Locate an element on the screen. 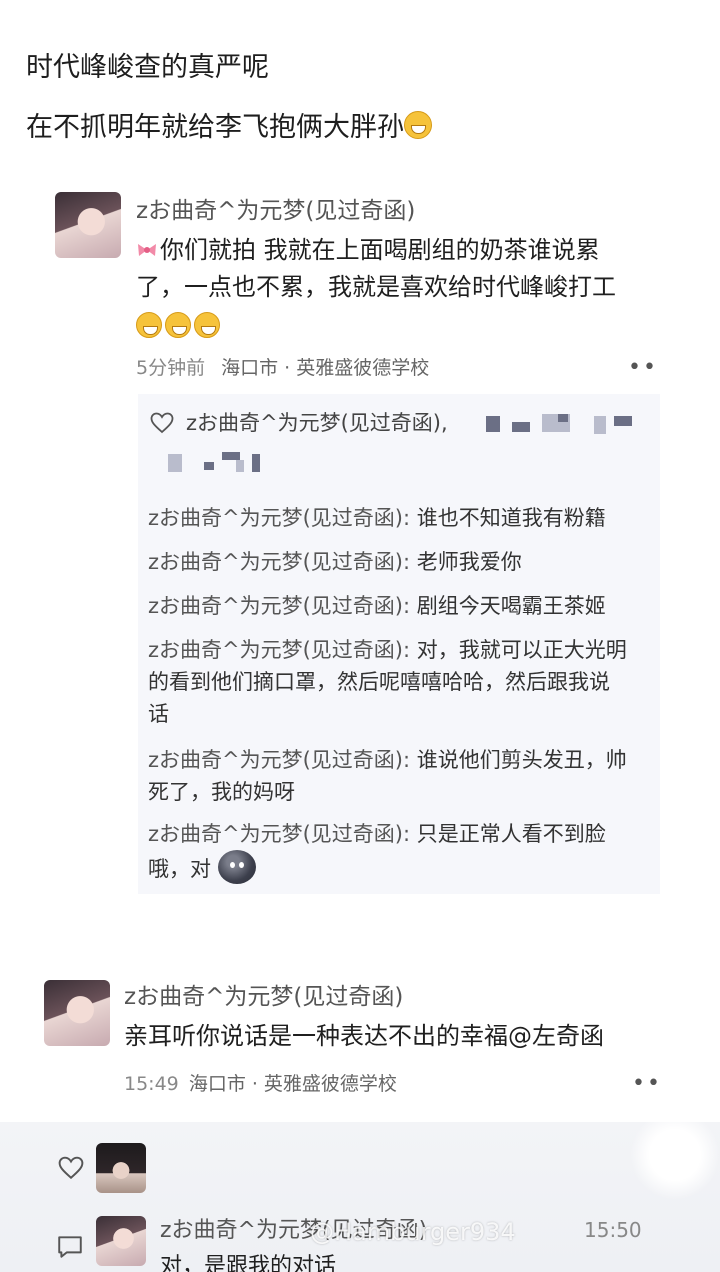 The height and width of the screenshot is (1272, 720). reply-item: zお曲奇^为元梦(见过奇函): 剧组今天喝霸王茶姬 is located at coordinates (403, 606).